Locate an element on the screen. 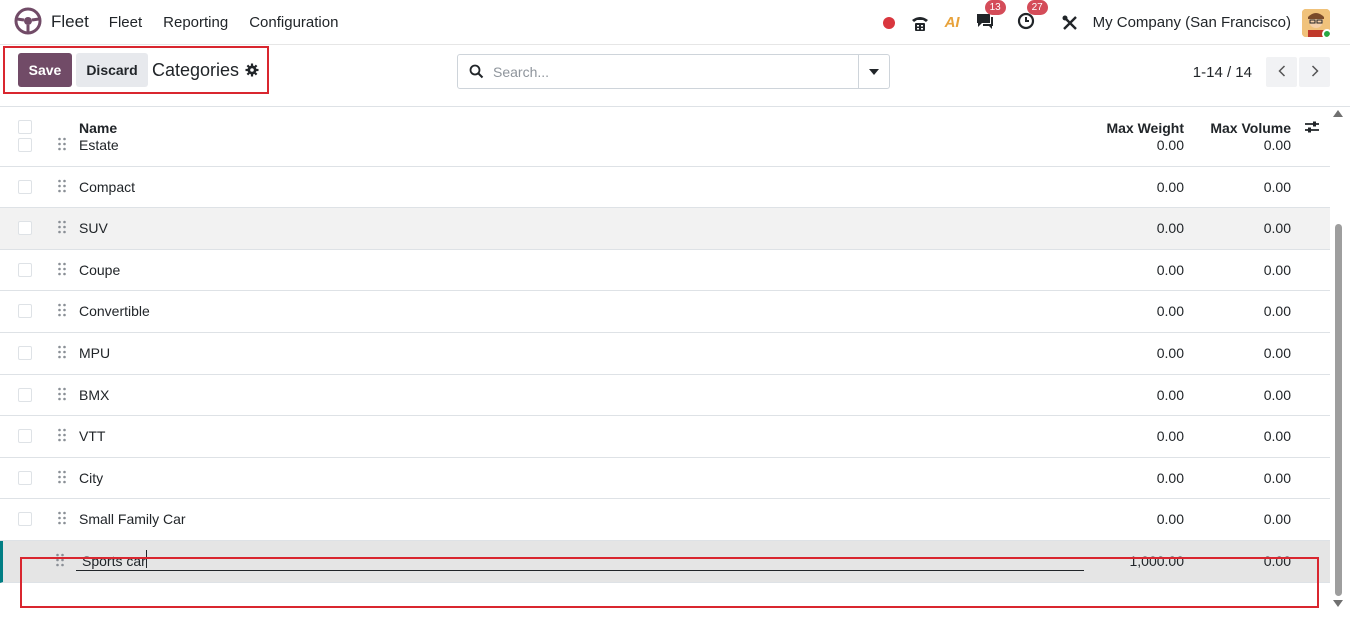  scroll-down-arrow-icon is located at coordinates (1338, 603).